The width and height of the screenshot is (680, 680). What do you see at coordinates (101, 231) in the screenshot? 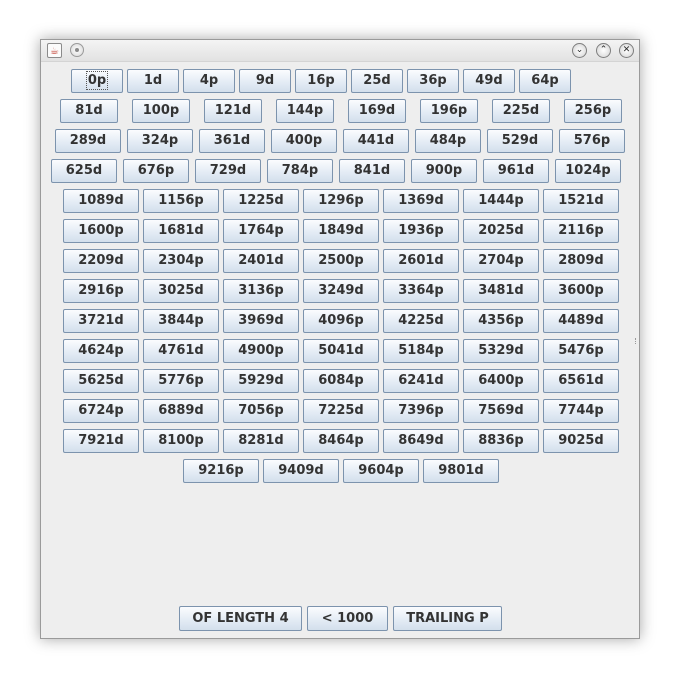
I see `number-button: 1600p` at bounding box center [101, 231].